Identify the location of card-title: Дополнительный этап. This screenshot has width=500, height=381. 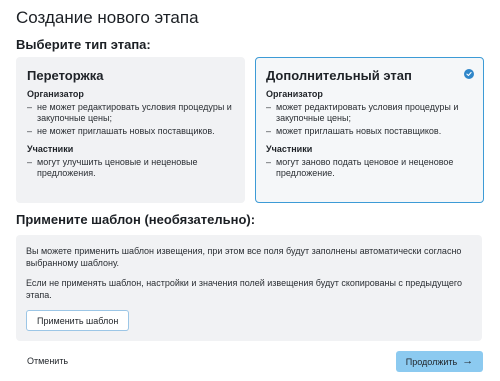
(339, 75).